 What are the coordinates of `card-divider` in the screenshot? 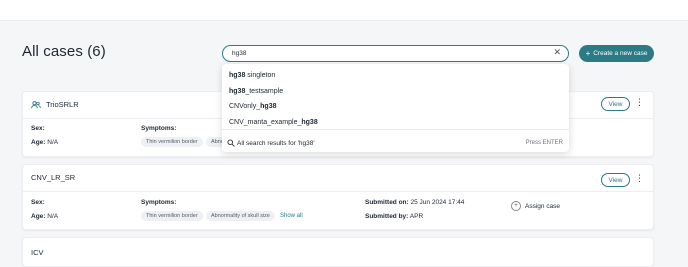 It's located at (338, 191).